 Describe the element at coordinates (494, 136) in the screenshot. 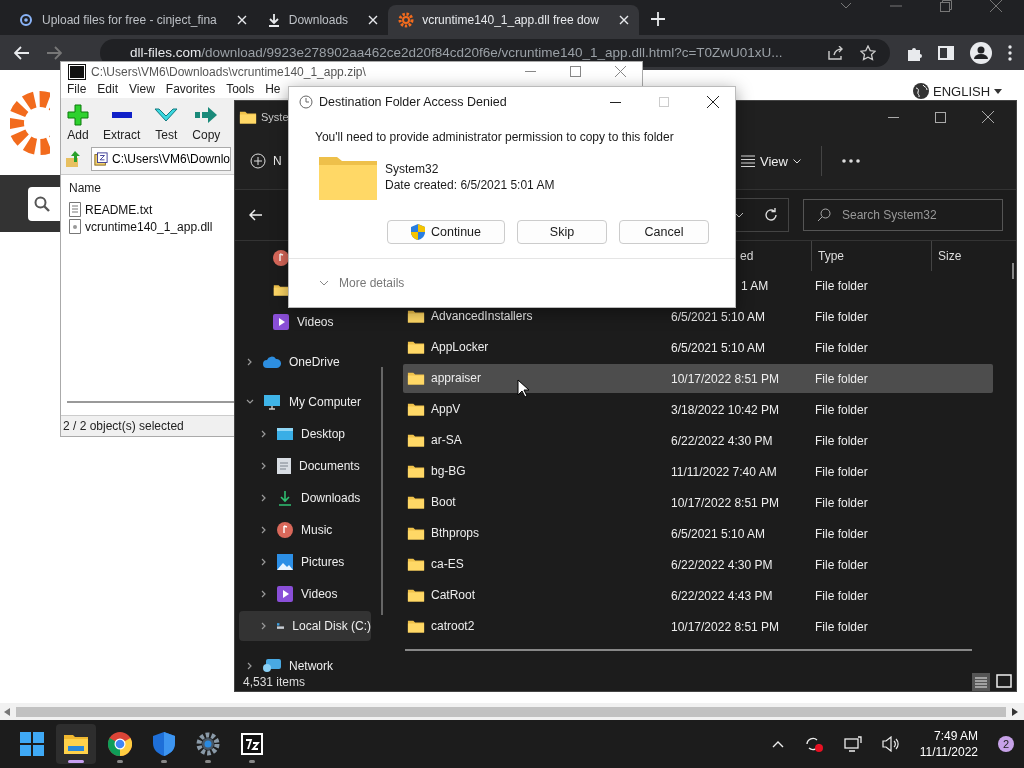

I see `dialog-message: You'll need to provide administrator permission to copy to this folder` at that location.